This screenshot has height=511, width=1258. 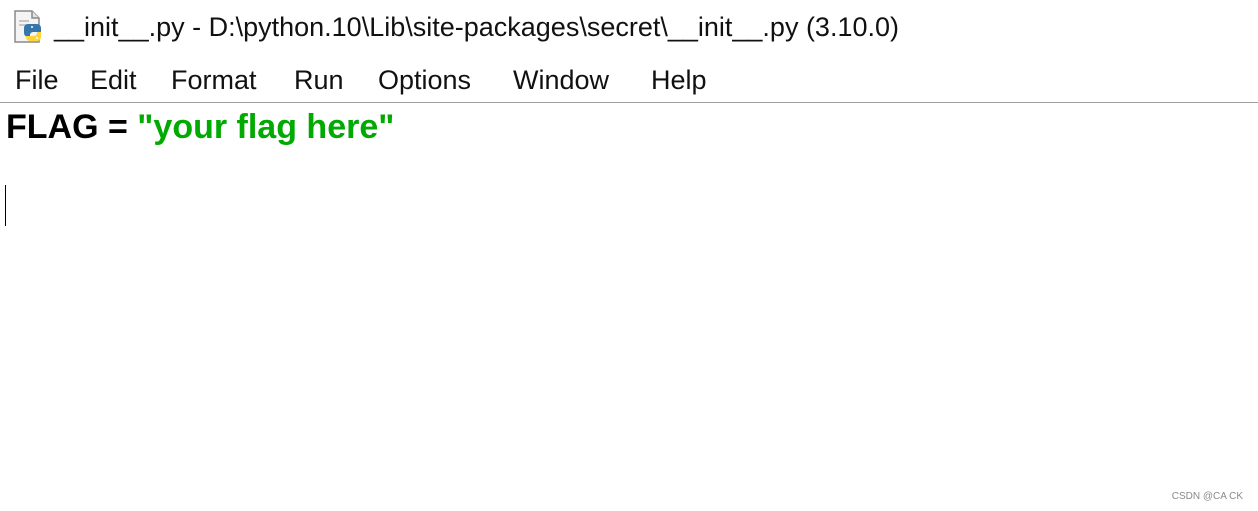 What do you see at coordinates (214, 80) in the screenshot?
I see `menu-format: Format` at bounding box center [214, 80].